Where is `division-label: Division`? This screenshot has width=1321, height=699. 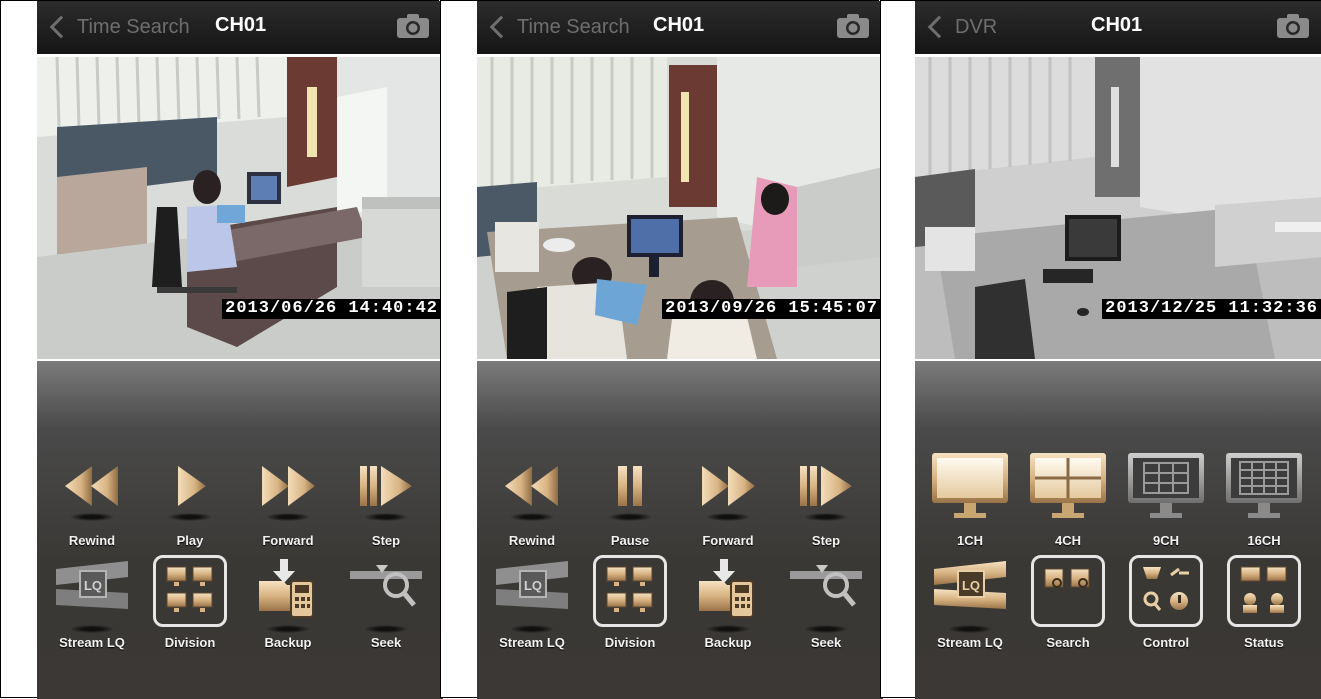
division-label: Division is located at coordinates (190, 642).